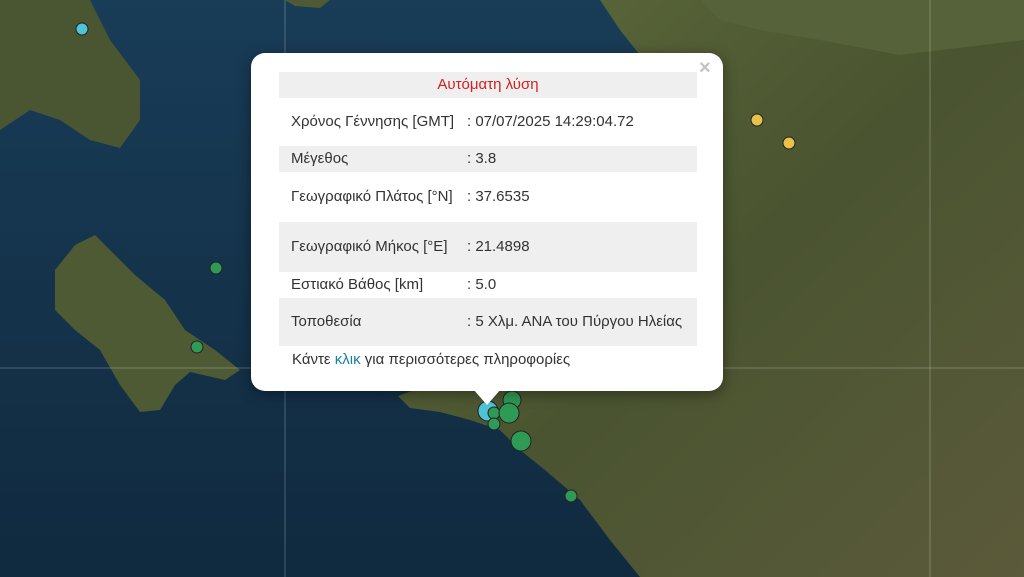 The width and height of the screenshot is (1024, 577). What do you see at coordinates (372, 196) in the screenshot?
I see `latitude-label: Γεωγραφικό Πλάτος [°N]` at bounding box center [372, 196].